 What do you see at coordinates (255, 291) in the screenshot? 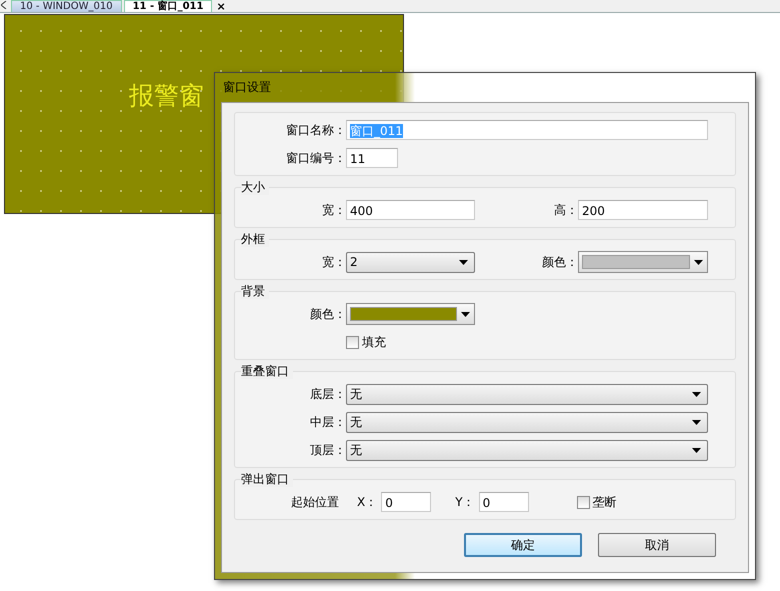
I see `group-title: 背景` at bounding box center [255, 291].